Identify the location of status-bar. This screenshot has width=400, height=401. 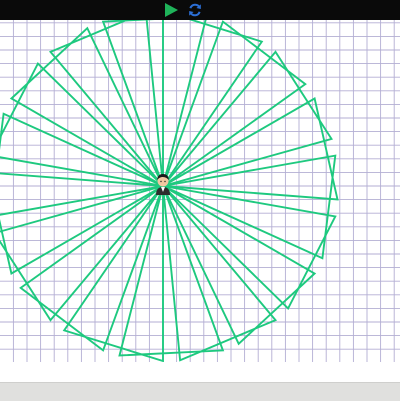
(200, 391).